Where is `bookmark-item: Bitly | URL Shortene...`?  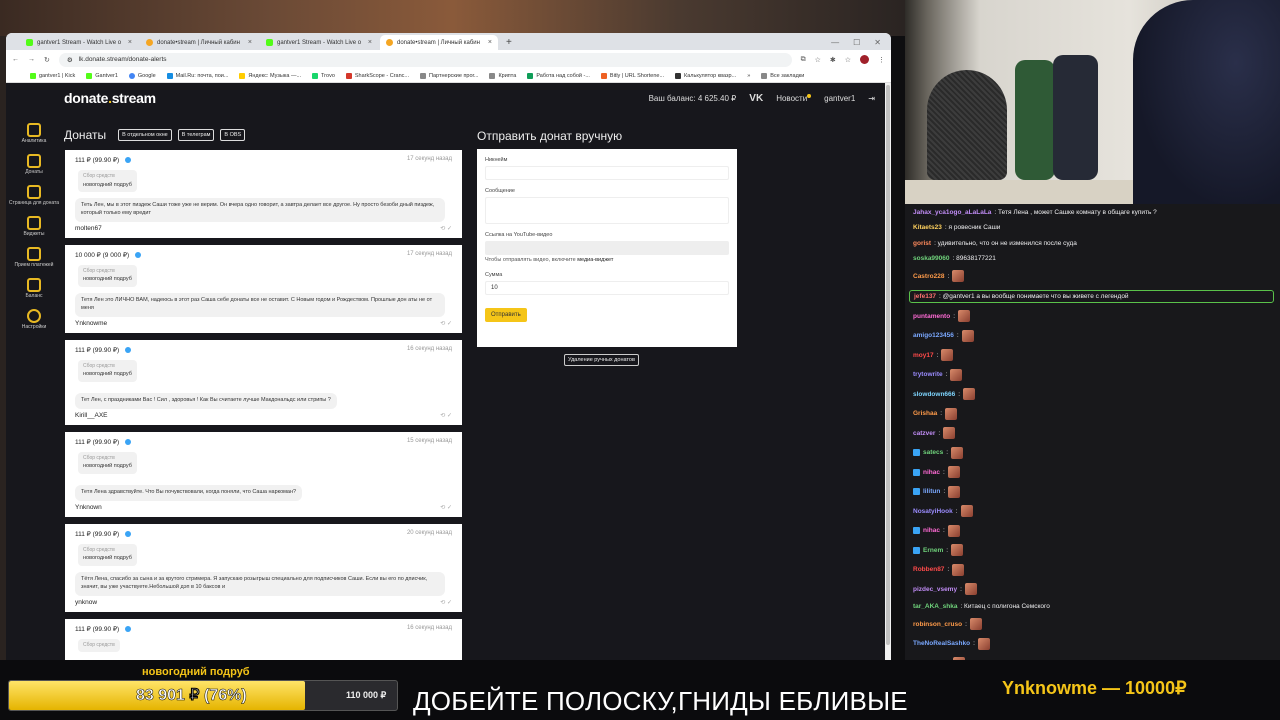 bookmark-item: Bitly | URL Shortene... is located at coordinates (632, 75).